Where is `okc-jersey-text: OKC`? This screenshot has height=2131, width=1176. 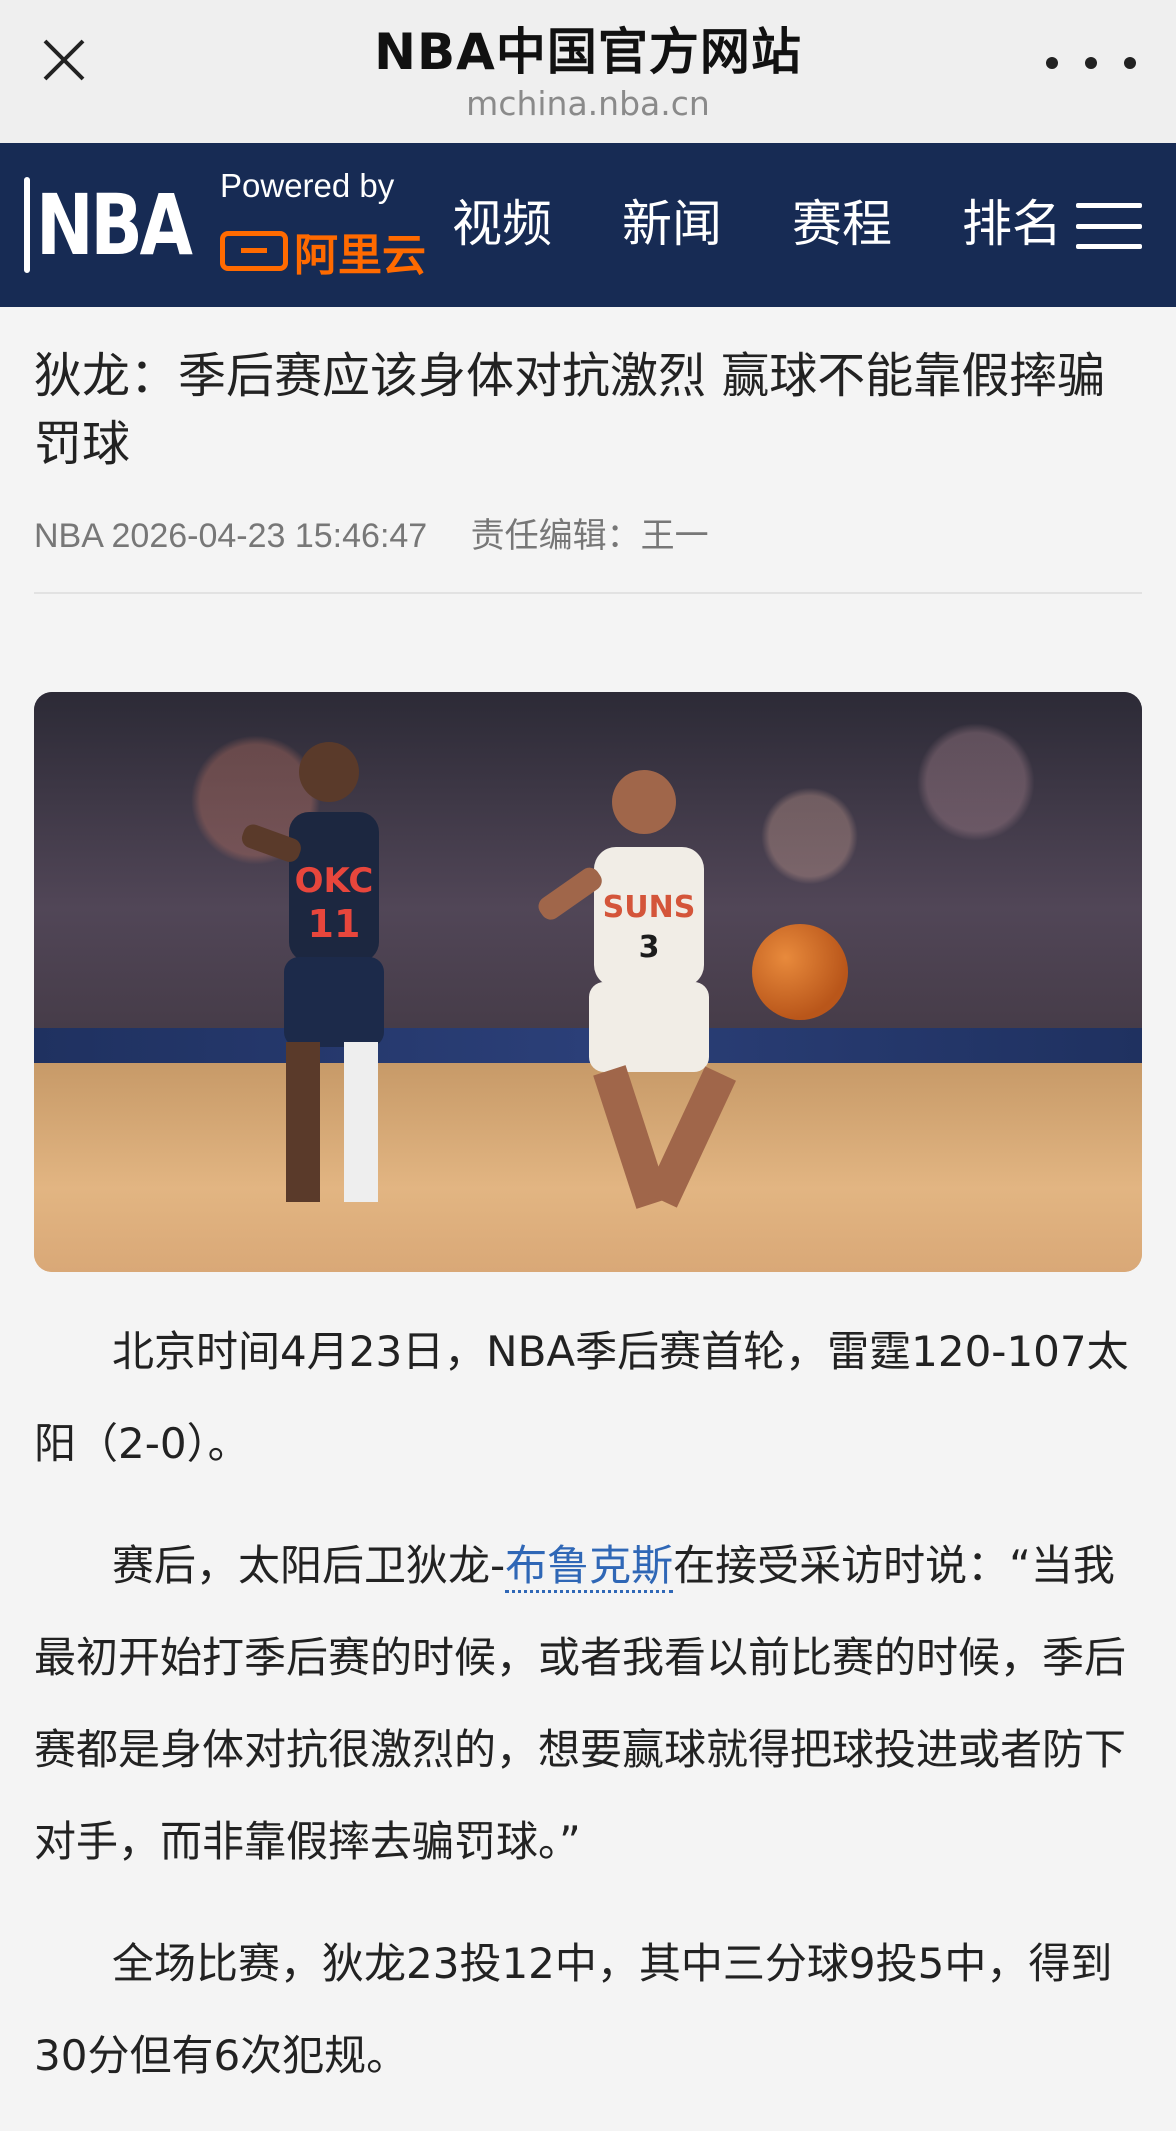
okc-jersey-text: OKC is located at coordinates (334, 881).